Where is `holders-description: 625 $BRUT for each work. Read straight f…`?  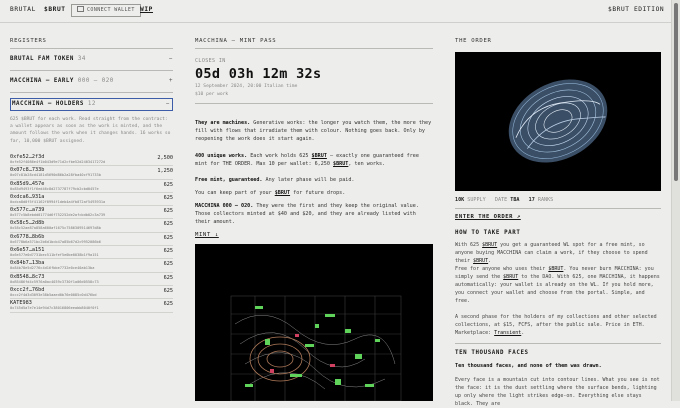
holders-description: 625 $BRUT for each work. Read straight f… is located at coordinates (90, 130).